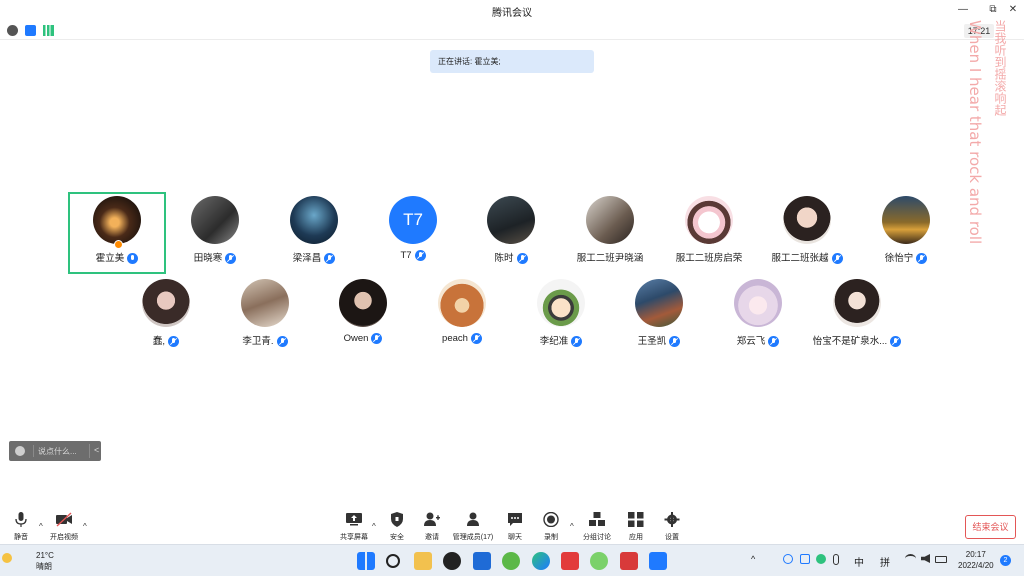 Image resolution: width=1024 pixels, height=576 pixels. I want to click on participant-tile: 梁泽昌, so click(314, 233).